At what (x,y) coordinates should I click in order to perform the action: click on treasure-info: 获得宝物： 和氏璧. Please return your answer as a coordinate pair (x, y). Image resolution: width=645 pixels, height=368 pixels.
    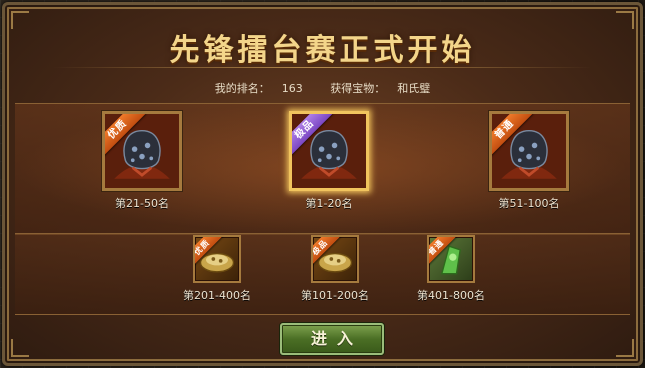
    Looking at the image, I should click on (380, 88).